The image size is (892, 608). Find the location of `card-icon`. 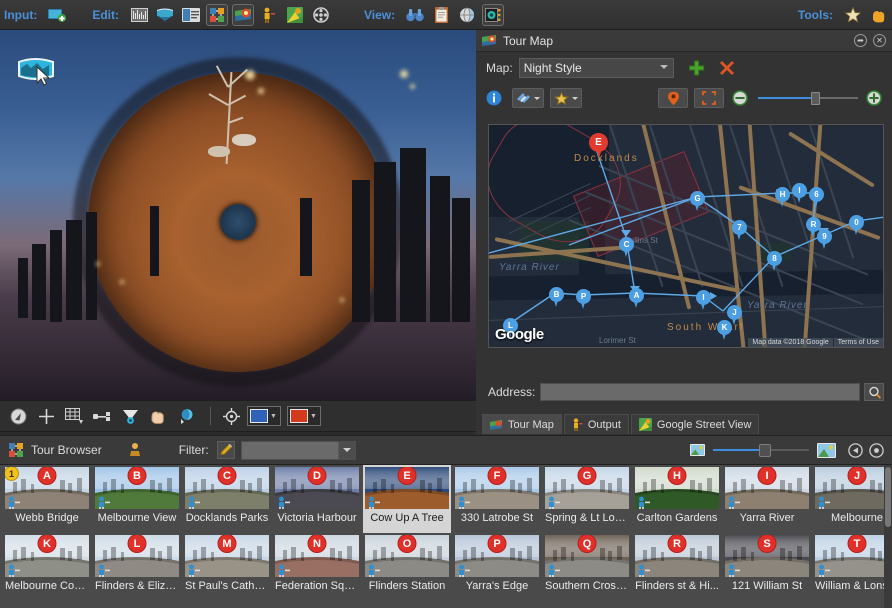

card-icon is located at coordinates (191, 15).